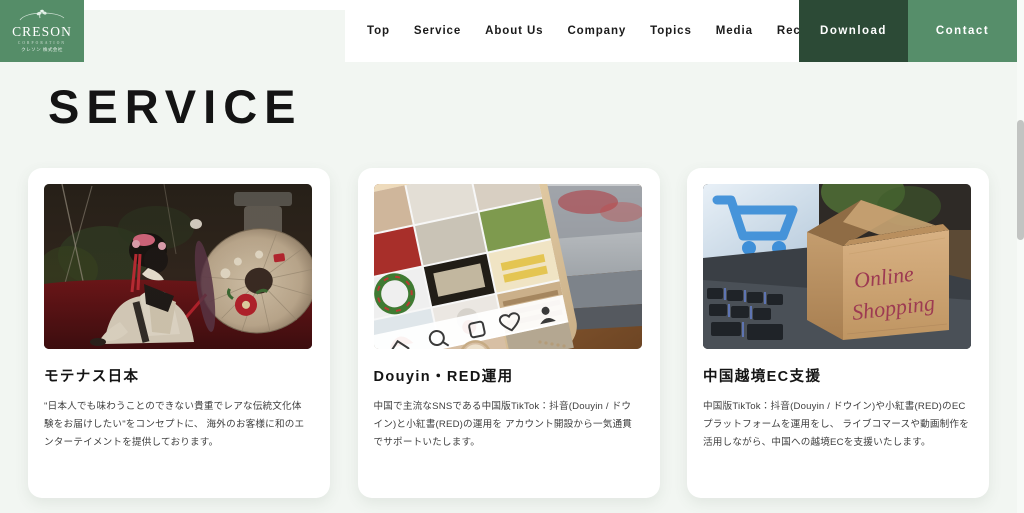 This screenshot has height=513, width=1024. Describe the element at coordinates (92, 377) in the screenshot. I see `card-title: モテナス日本` at that location.